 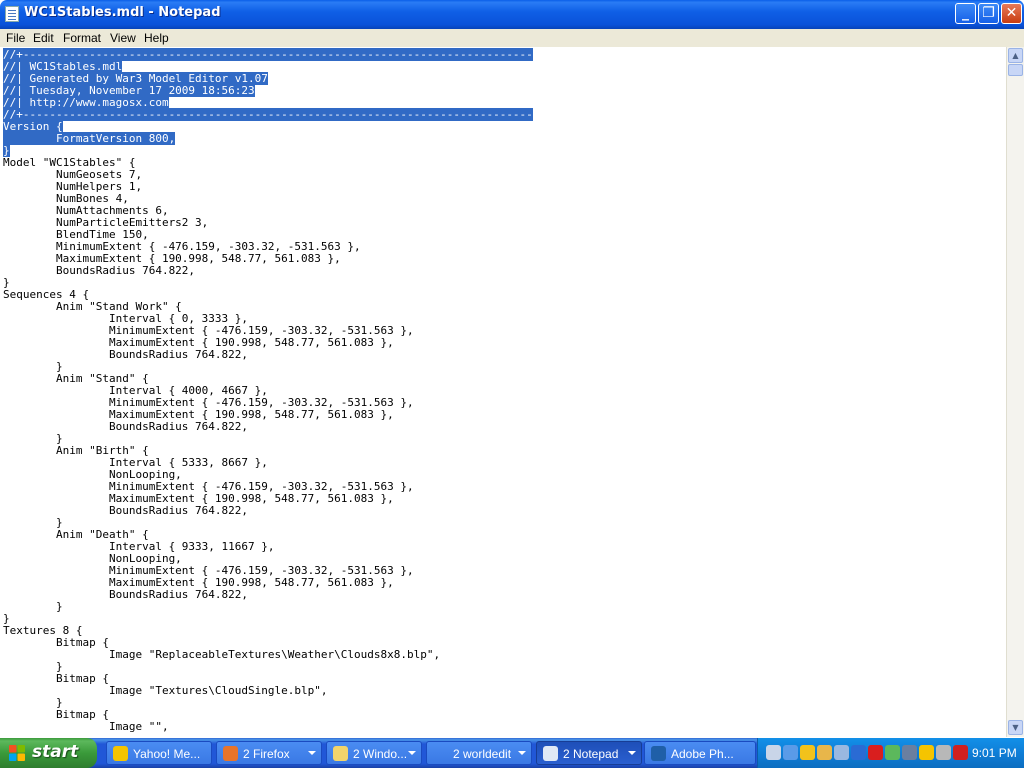 I want to click on taskbar-button: 2 worldedit, so click(x=479, y=753).